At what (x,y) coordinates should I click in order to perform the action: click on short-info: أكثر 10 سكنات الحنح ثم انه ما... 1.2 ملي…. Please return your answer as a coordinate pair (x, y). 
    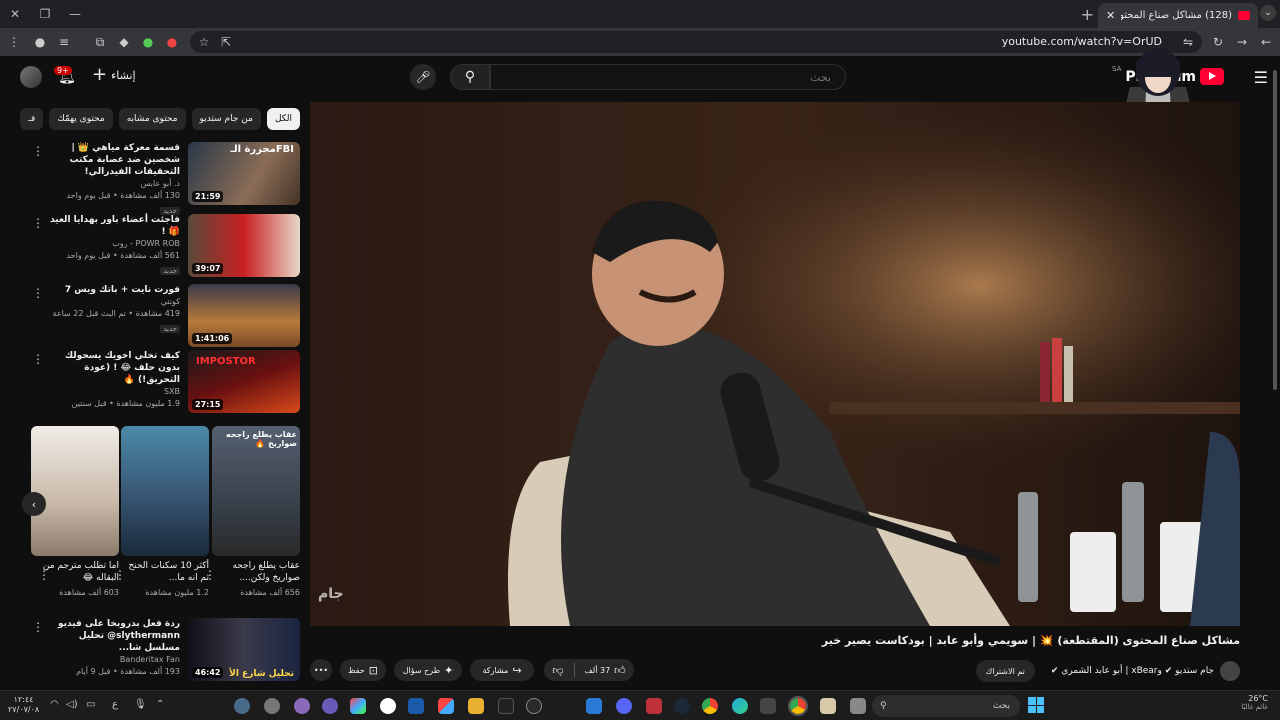
    Looking at the image, I should click on (165, 578).